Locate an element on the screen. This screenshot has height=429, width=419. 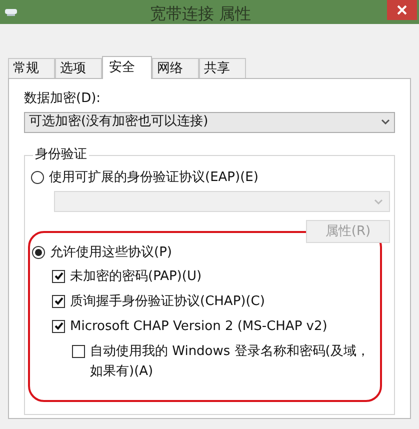
tab: 安全 is located at coordinates (127, 67).